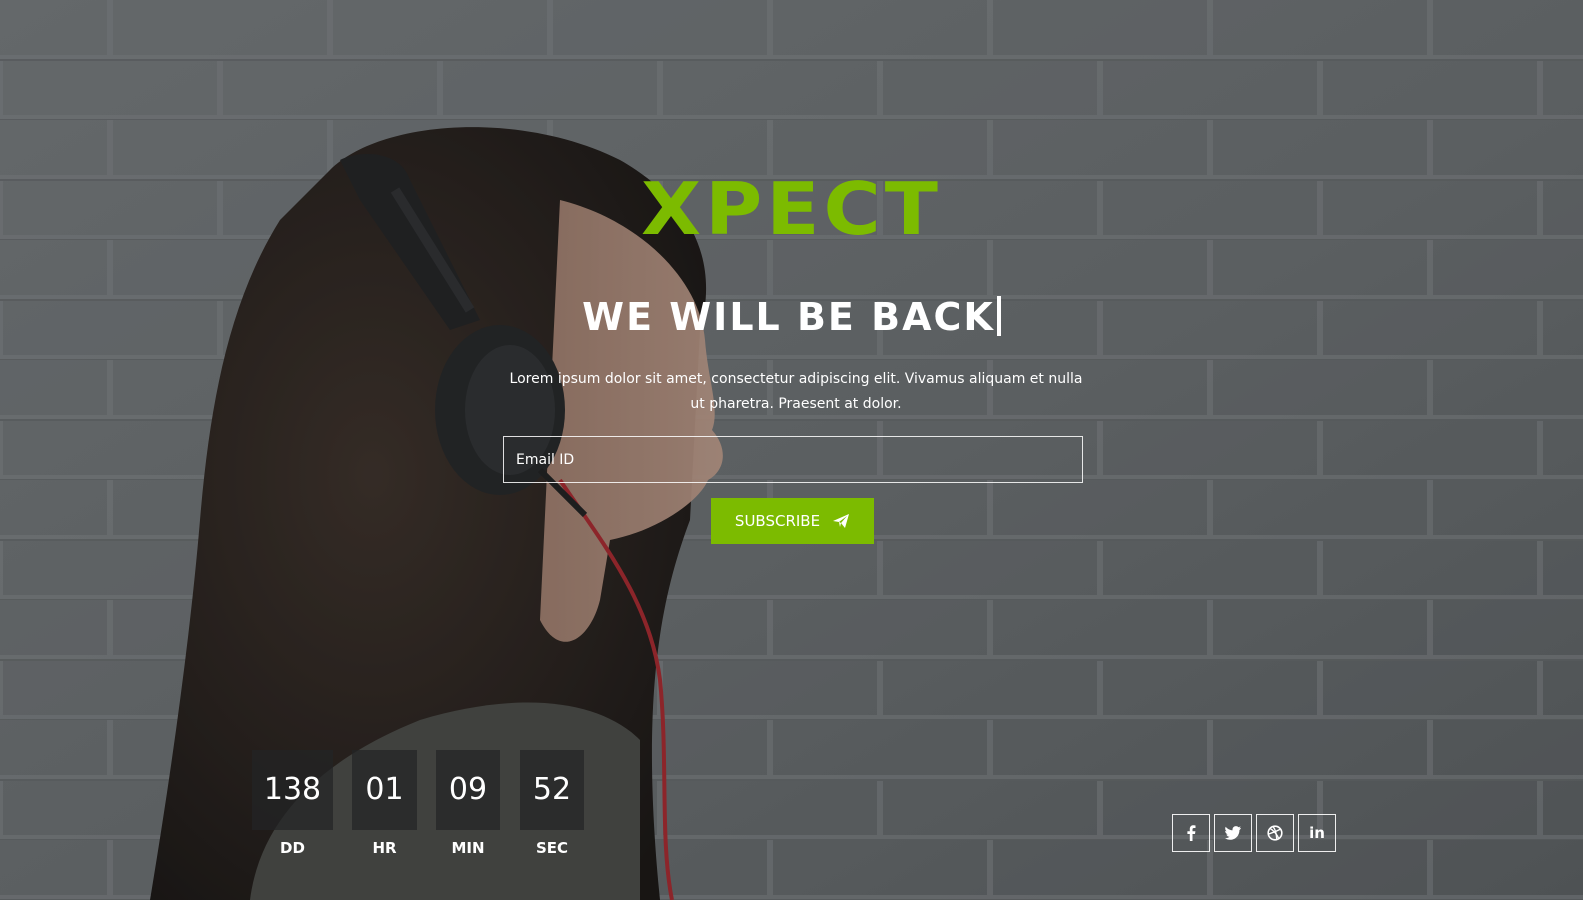  What do you see at coordinates (552, 848) in the screenshot?
I see `countdown-seconds-label: SEC` at bounding box center [552, 848].